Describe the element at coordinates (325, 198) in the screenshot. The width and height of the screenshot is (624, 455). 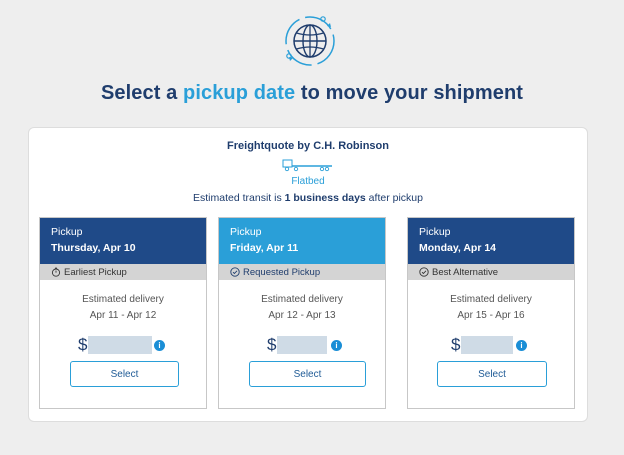
I see `transit-days: 1 business days` at that location.